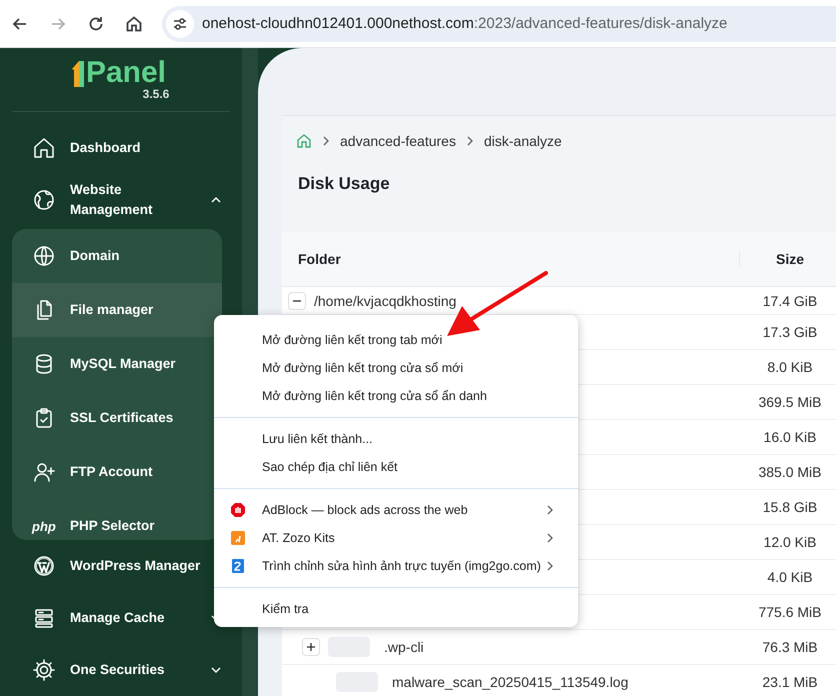 The height and width of the screenshot is (696, 836). What do you see at coordinates (238, 510) in the screenshot?
I see `stop-hand-icon` at bounding box center [238, 510].